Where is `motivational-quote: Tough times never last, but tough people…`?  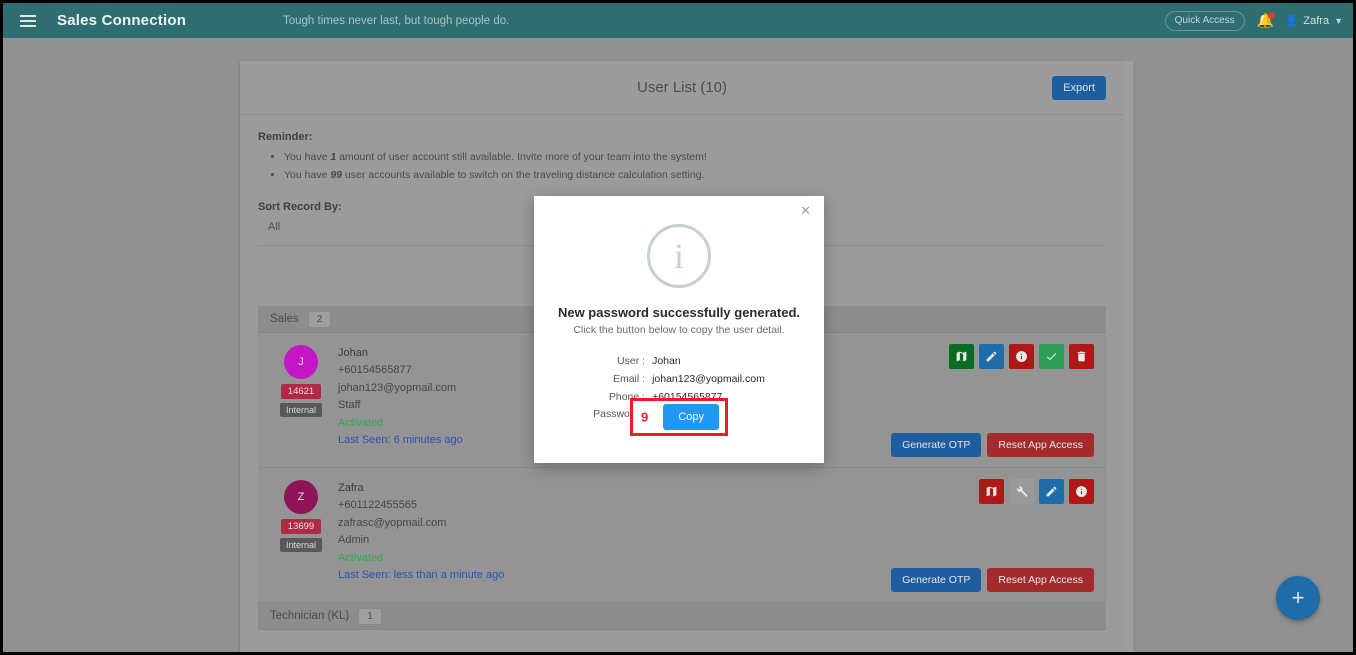
motivational-quote: Tough times never last, but tough people… is located at coordinates (396, 20).